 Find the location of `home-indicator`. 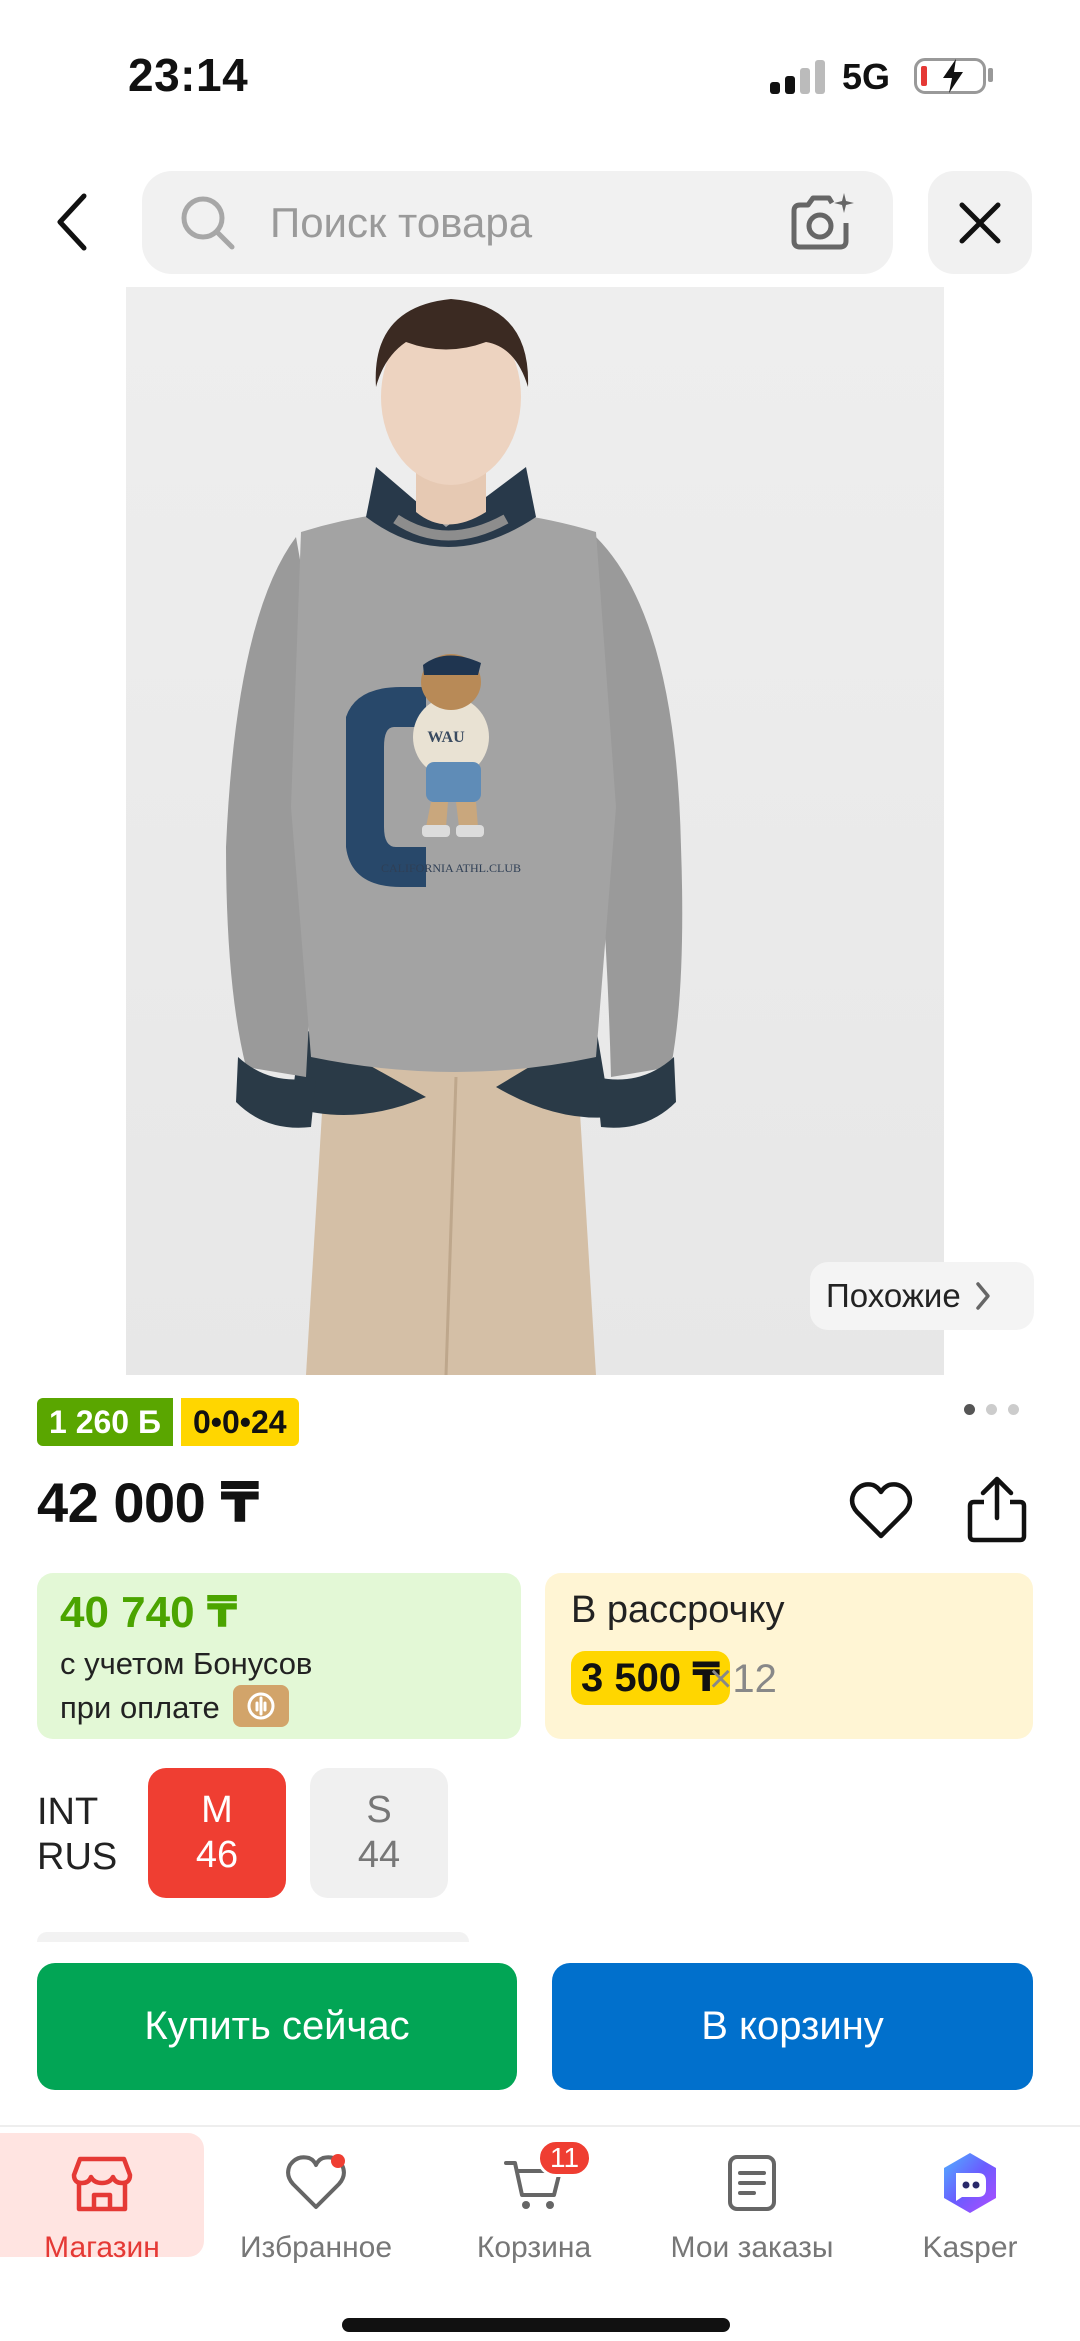

home-indicator is located at coordinates (536, 2325).